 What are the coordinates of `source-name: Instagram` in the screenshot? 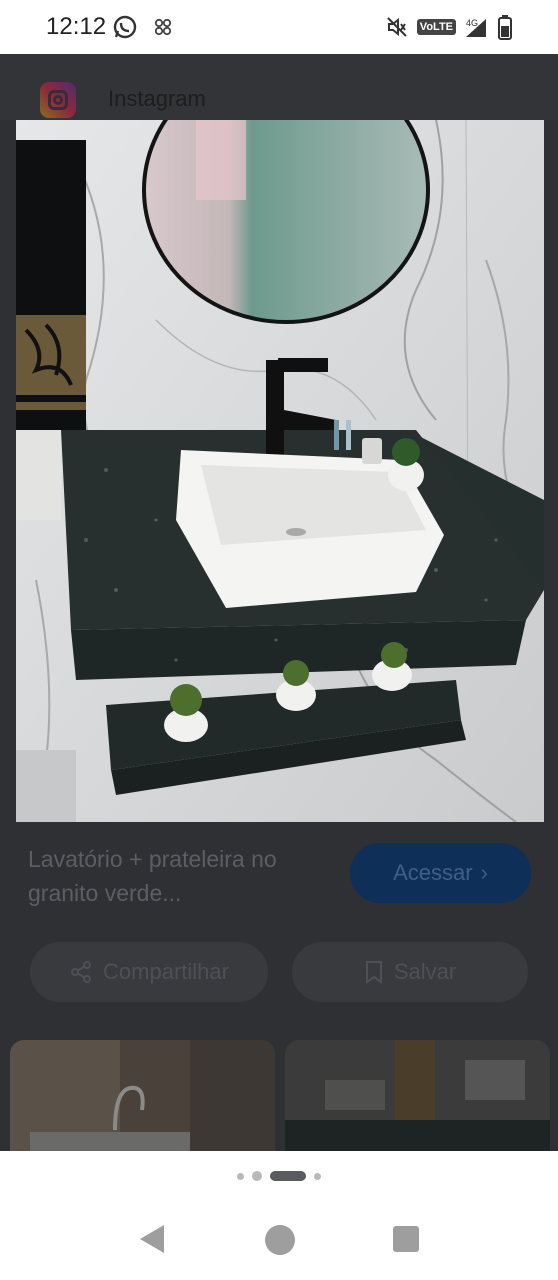 It's located at (157, 99).